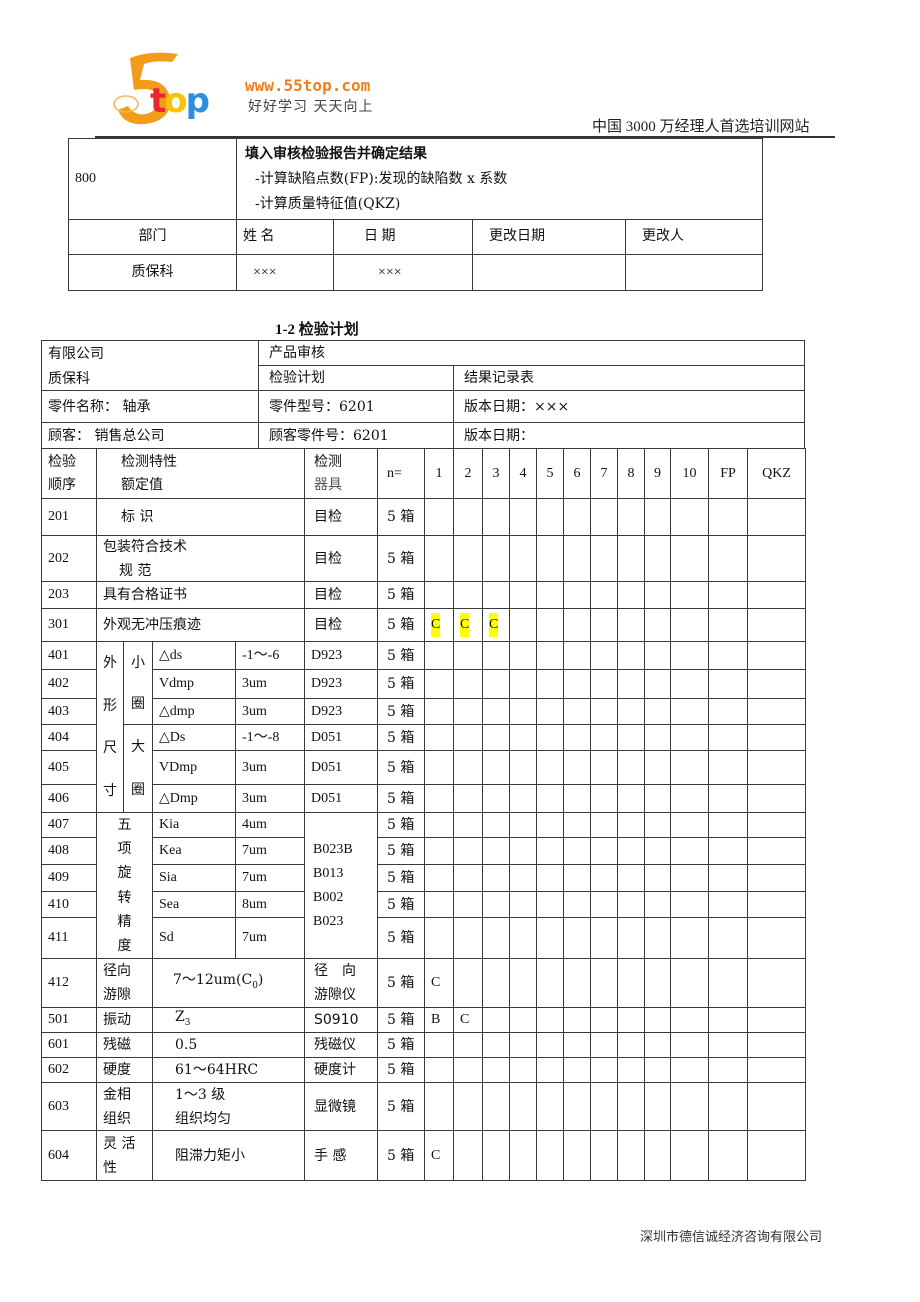 This screenshot has width=920, height=1302. I want to click on instrument-rotation: B023B B013 B002 B023, so click(341, 885).